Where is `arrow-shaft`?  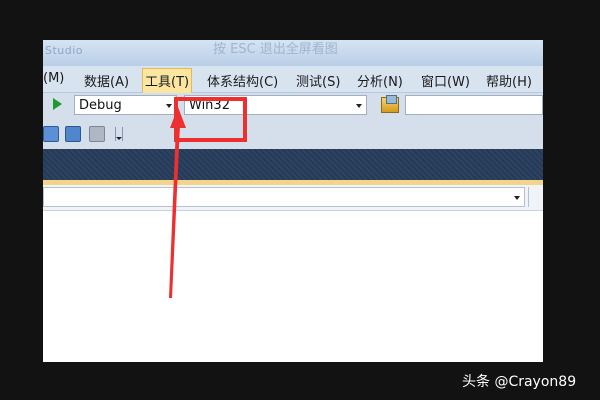
arrow-shaft is located at coordinates (174, 211).